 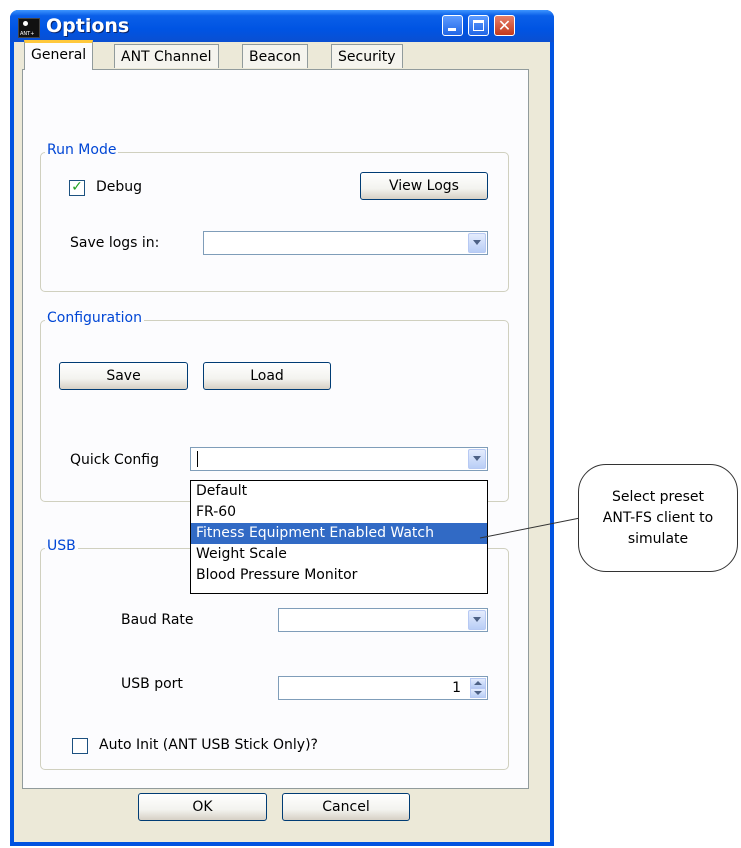 I want to click on window-title: Options, so click(x=88, y=26).